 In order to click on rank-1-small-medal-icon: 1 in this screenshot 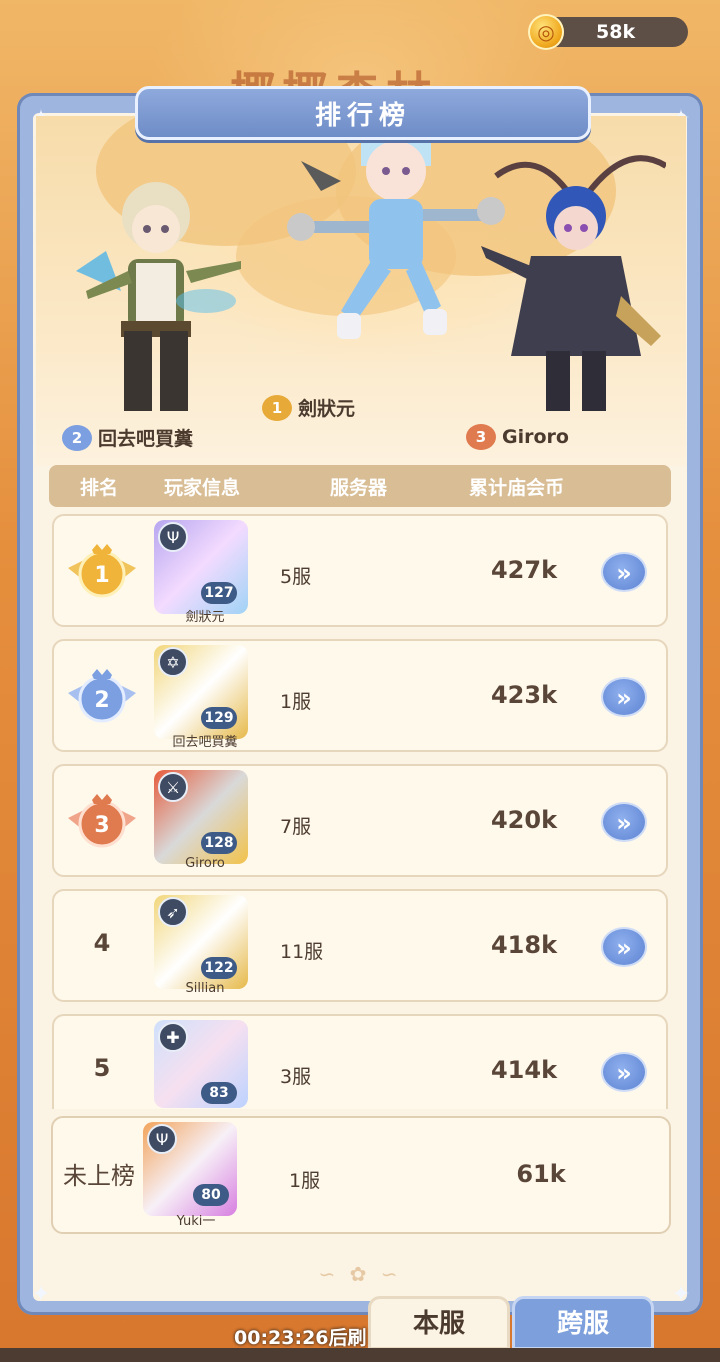, I will do `click(277, 407)`.